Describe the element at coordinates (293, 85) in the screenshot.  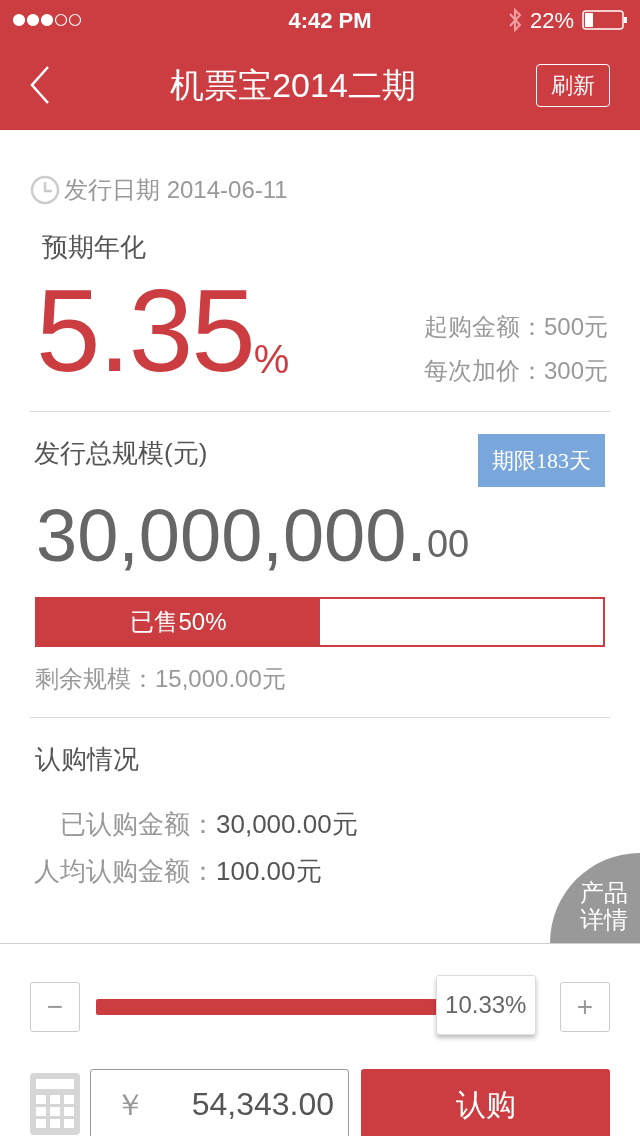
I see `page-title: 机票宝2014二期` at that location.